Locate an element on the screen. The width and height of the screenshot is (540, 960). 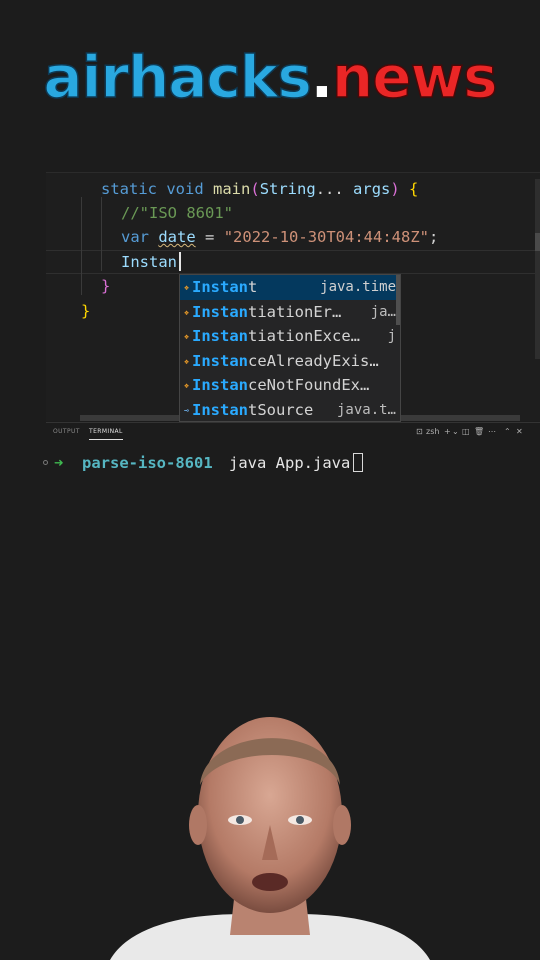
operator-assign: = is located at coordinates (210, 237).